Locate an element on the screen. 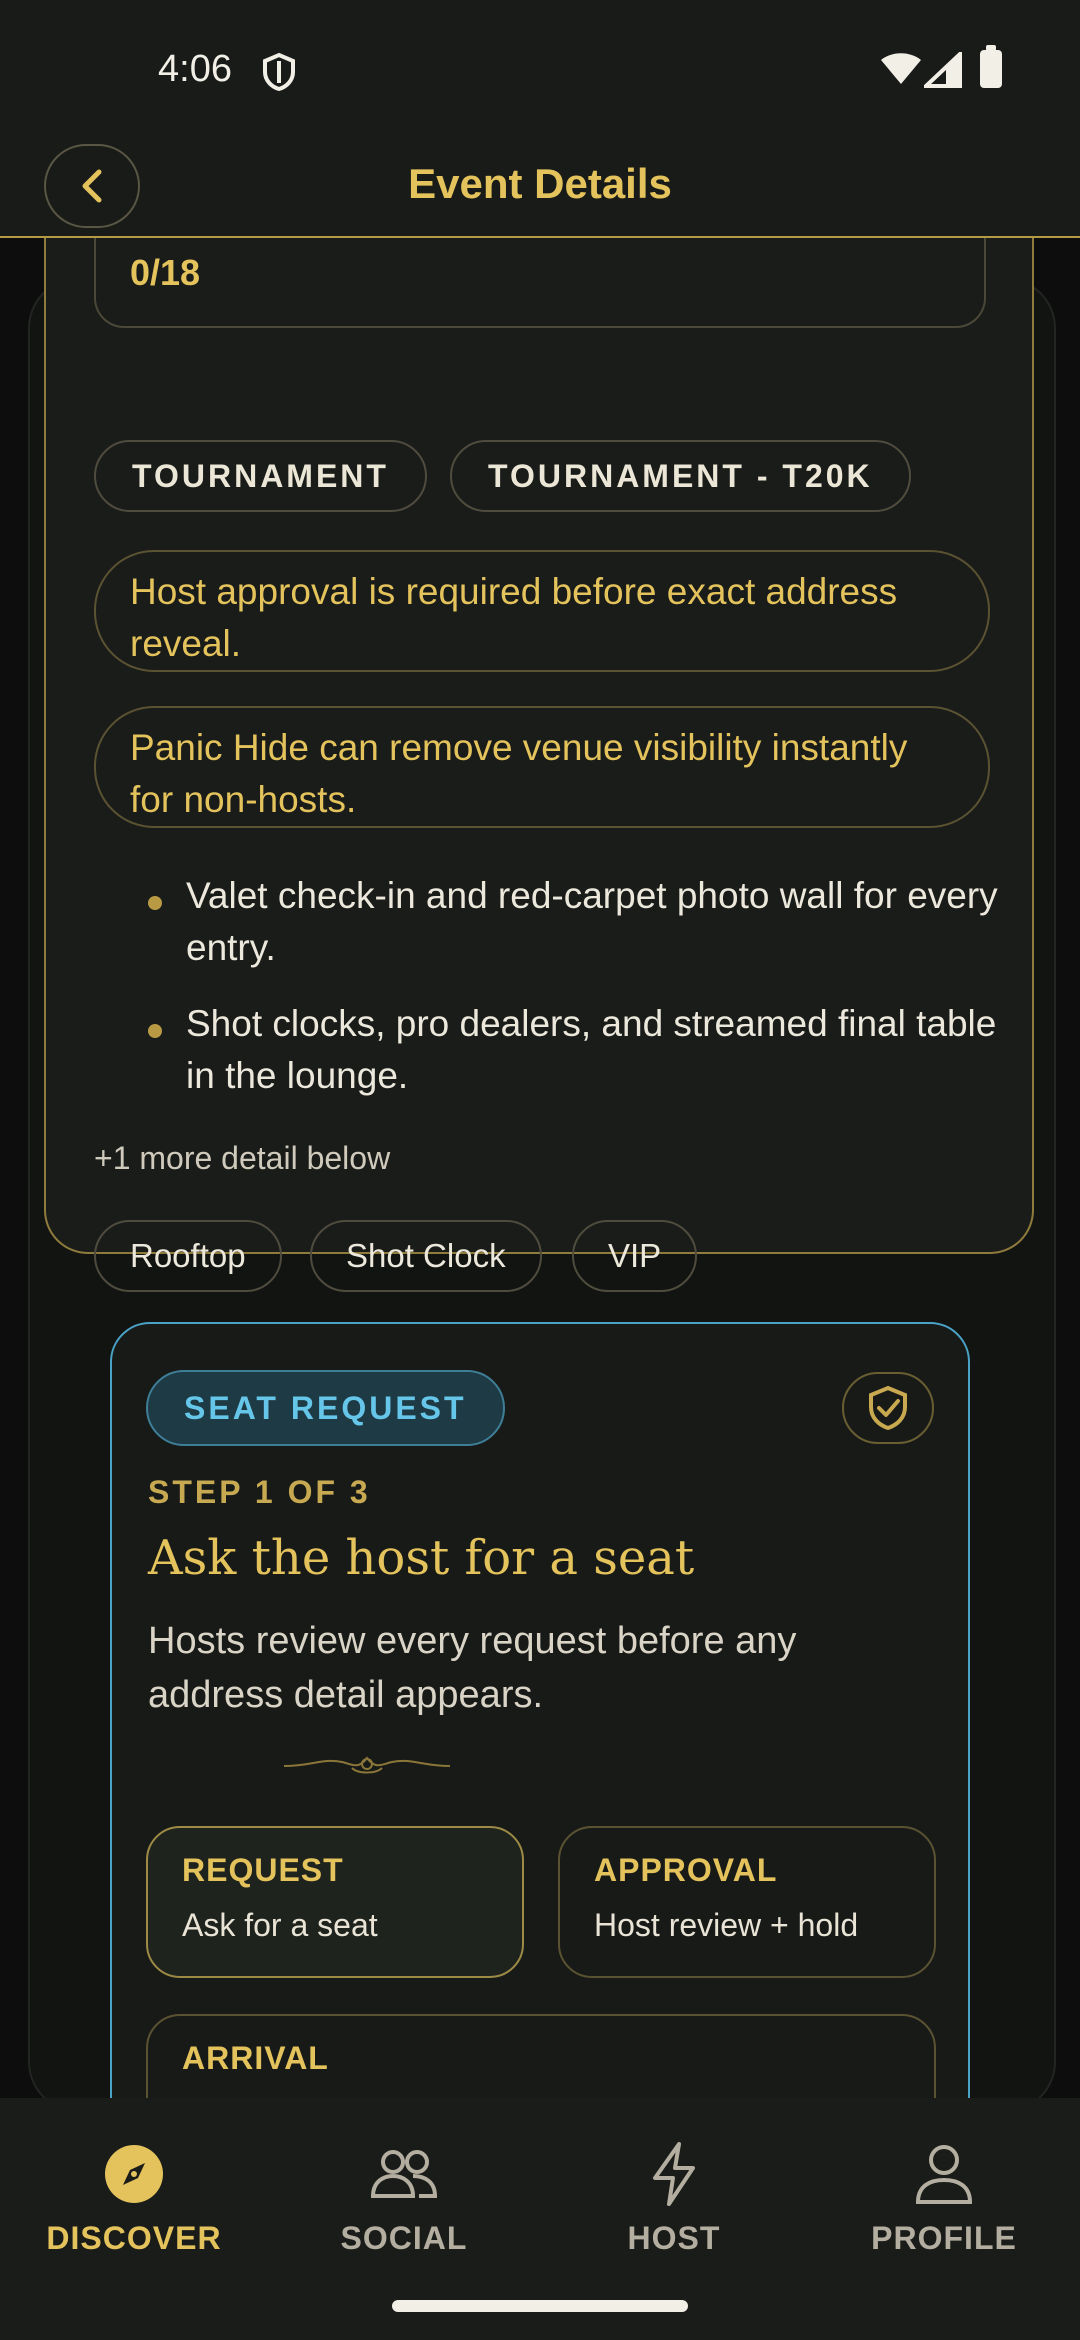 The image size is (1080, 2340). status-time: 4:06 is located at coordinates (195, 69).